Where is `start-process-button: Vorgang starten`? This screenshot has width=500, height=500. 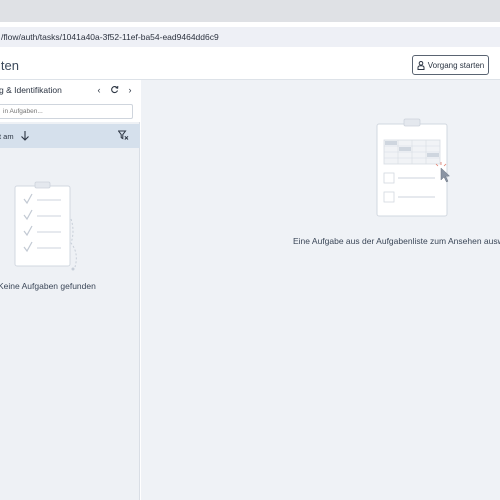 start-process-button: Vorgang starten is located at coordinates (450, 65).